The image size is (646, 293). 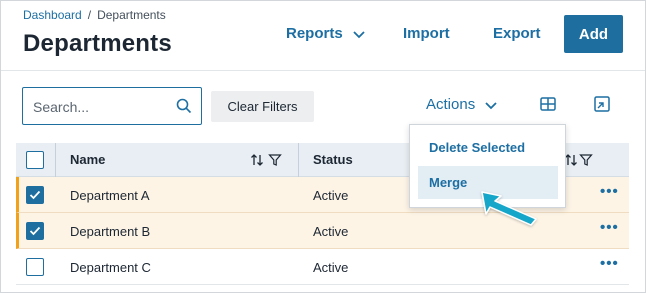 What do you see at coordinates (262, 106) in the screenshot?
I see `clear-filters-button: Clear Filters` at bounding box center [262, 106].